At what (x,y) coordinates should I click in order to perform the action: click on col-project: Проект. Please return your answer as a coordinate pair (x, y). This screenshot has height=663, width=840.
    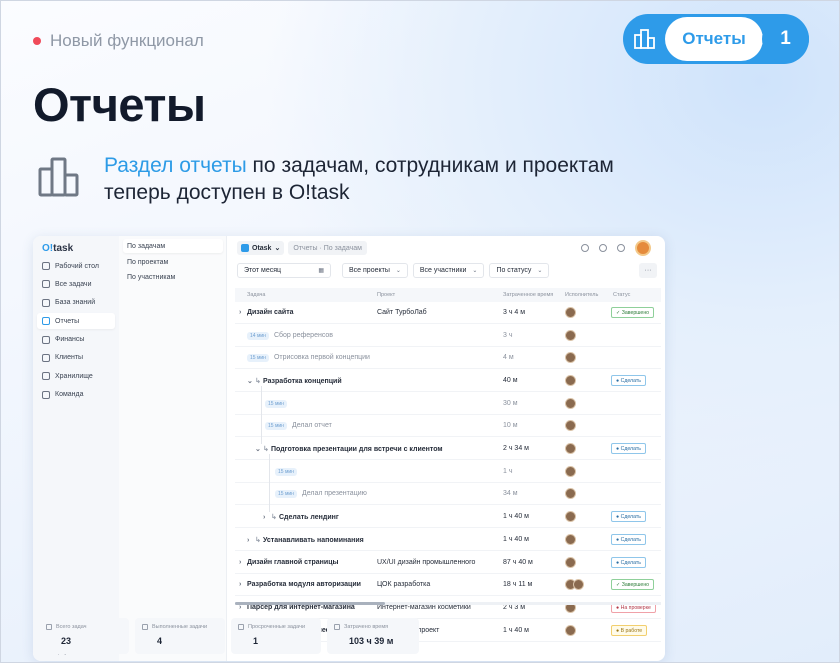
    Looking at the image, I should click on (386, 295).